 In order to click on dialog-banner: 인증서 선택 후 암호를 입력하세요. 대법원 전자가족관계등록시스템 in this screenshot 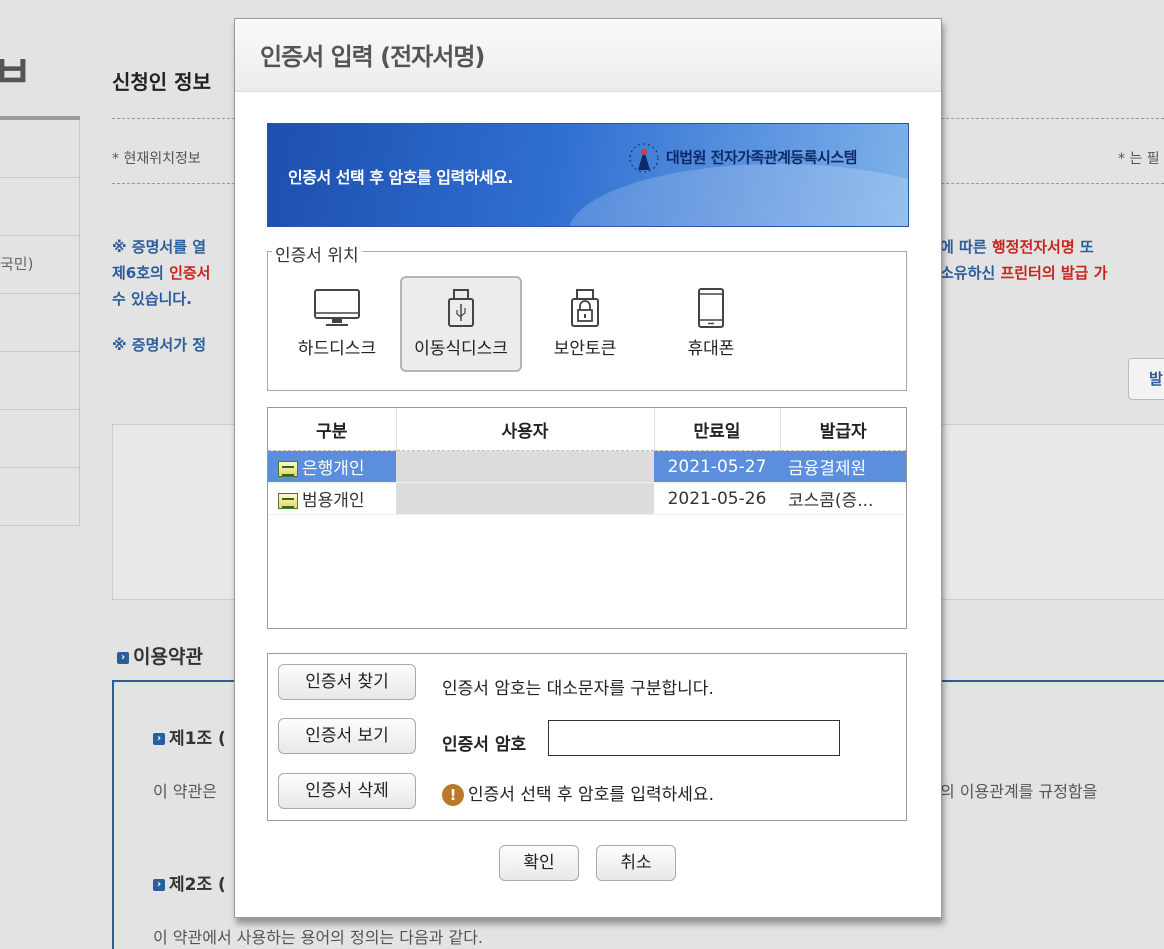, I will do `click(588, 175)`.